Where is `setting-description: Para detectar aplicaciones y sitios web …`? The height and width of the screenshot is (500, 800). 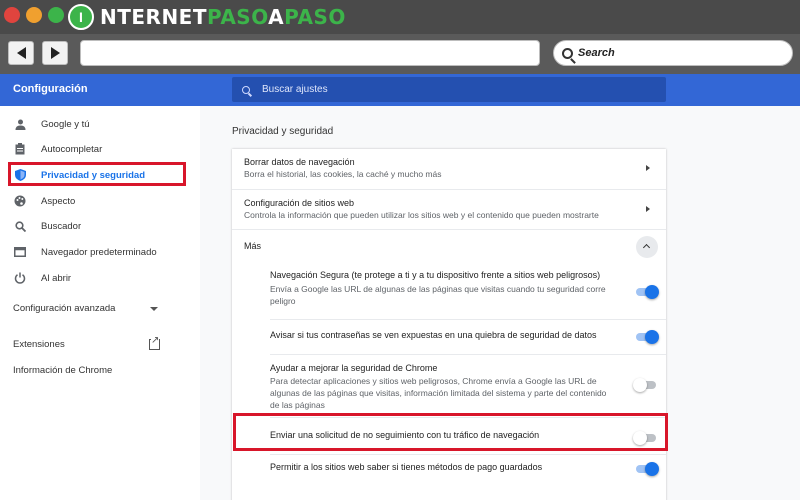 setting-description: Para detectar aplicaciones y sitios web … is located at coordinates (438, 393).